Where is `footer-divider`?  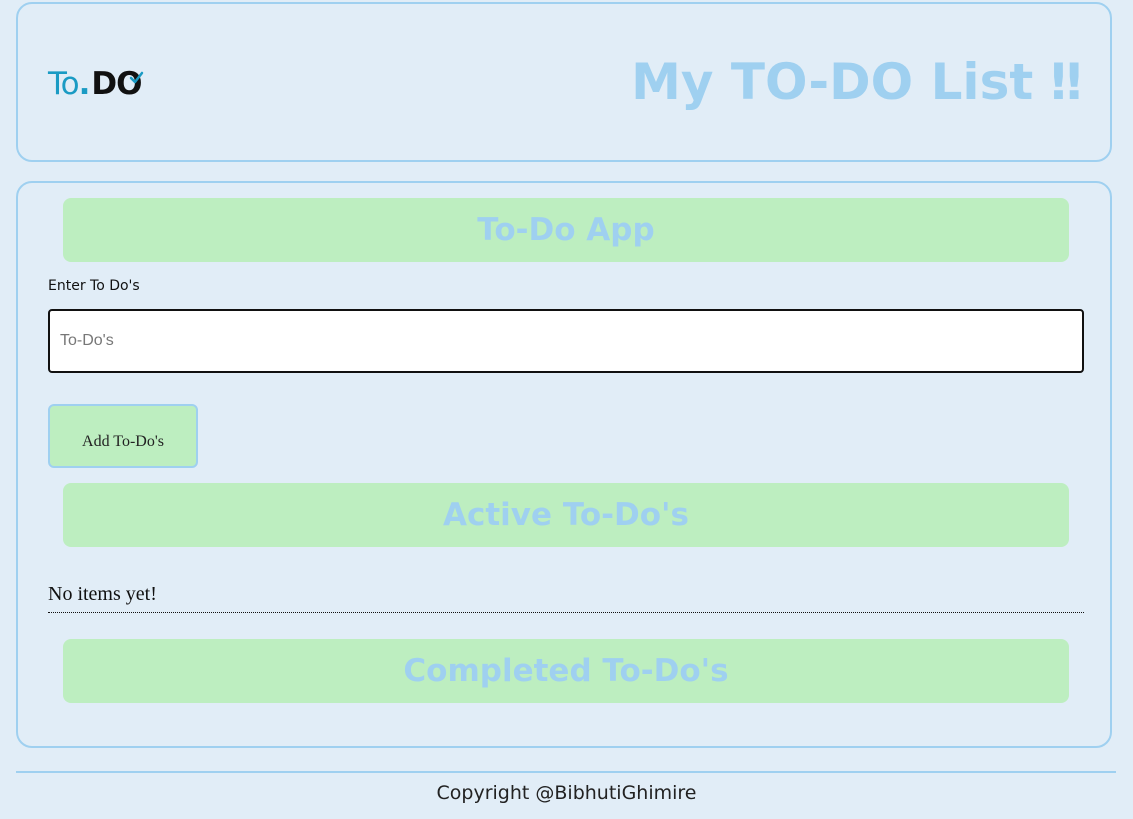 footer-divider is located at coordinates (566, 772).